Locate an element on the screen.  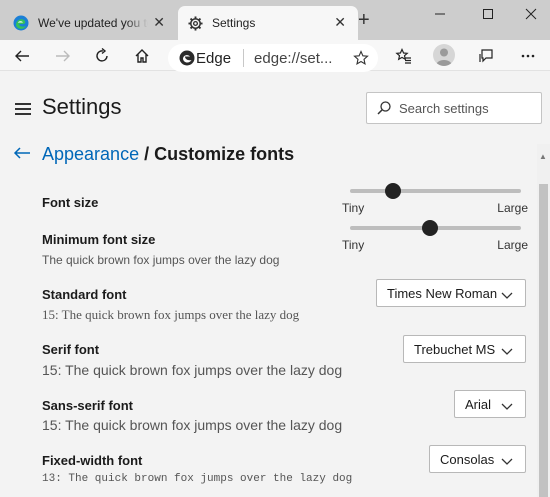
feedback-icon is located at coordinates (486, 56).